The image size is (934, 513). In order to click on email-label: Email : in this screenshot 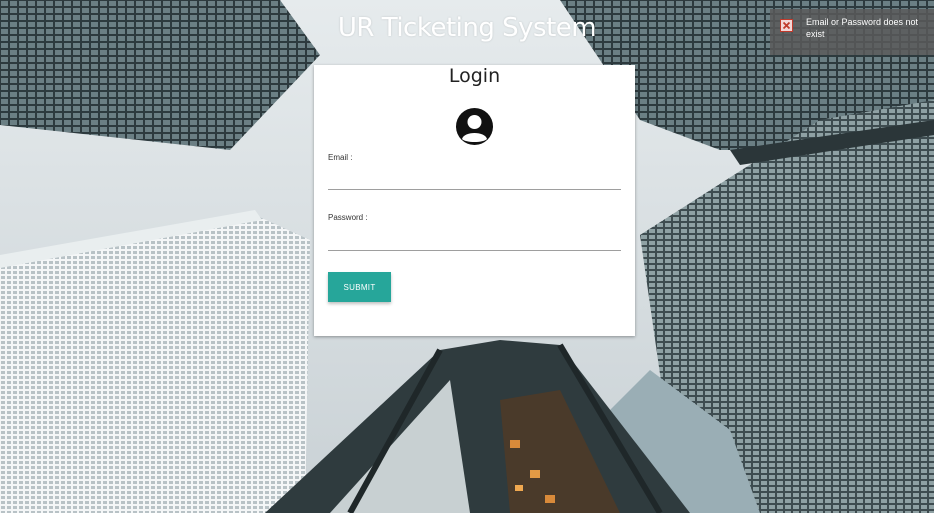, I will do `click(340, 157)`.